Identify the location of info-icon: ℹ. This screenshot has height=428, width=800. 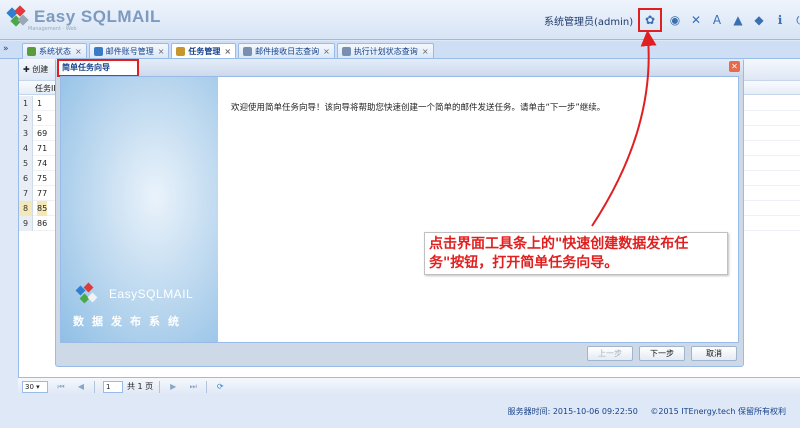
(780, 20).